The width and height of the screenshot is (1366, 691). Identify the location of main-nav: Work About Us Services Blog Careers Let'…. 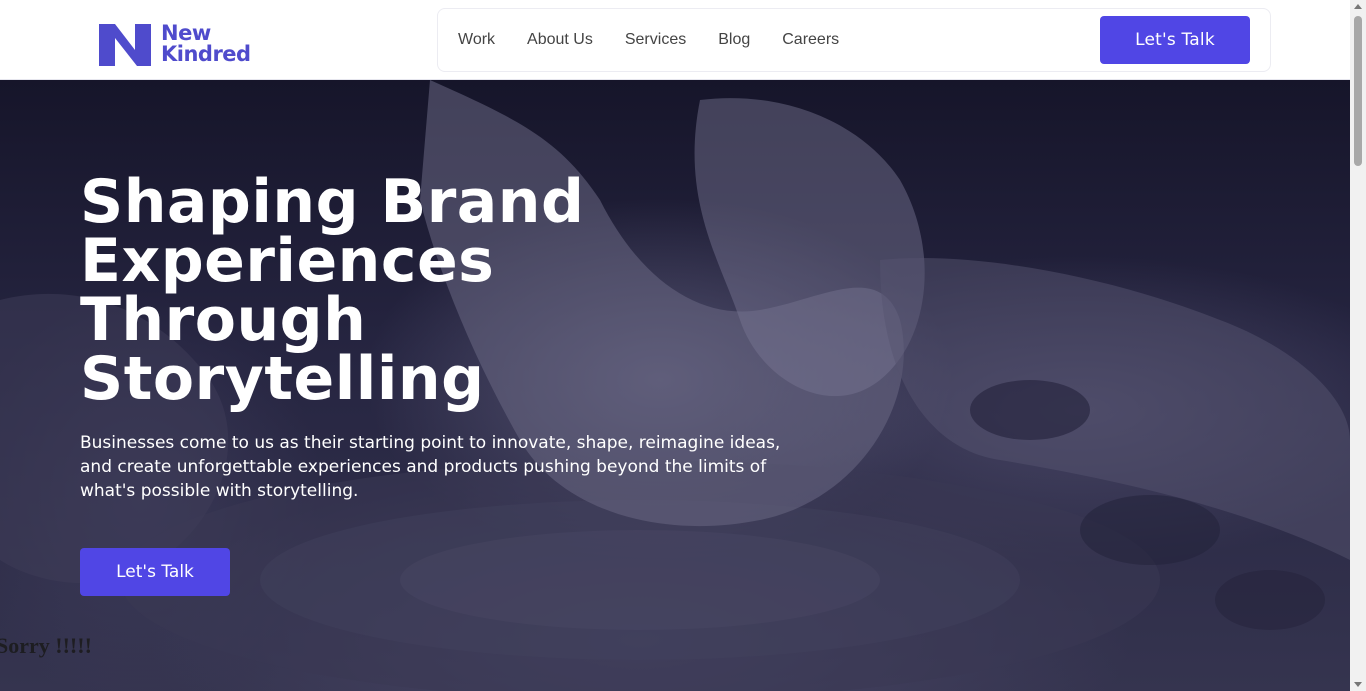
(854, 40).